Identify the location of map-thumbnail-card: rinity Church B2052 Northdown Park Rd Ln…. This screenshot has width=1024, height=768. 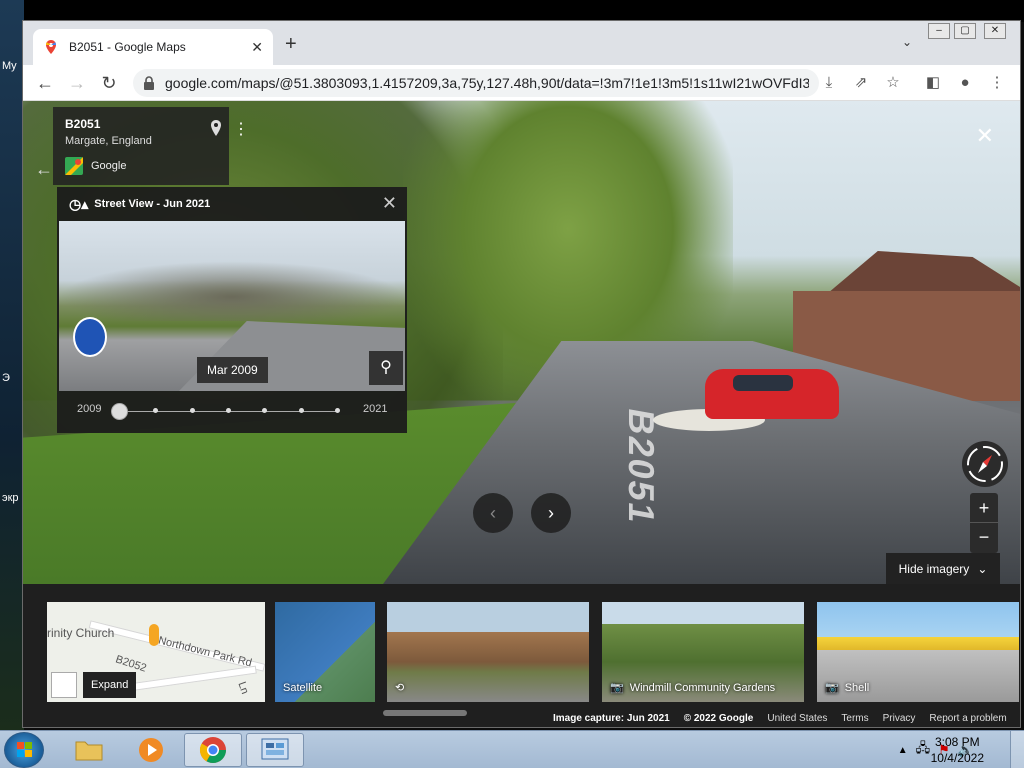
(156, 652).